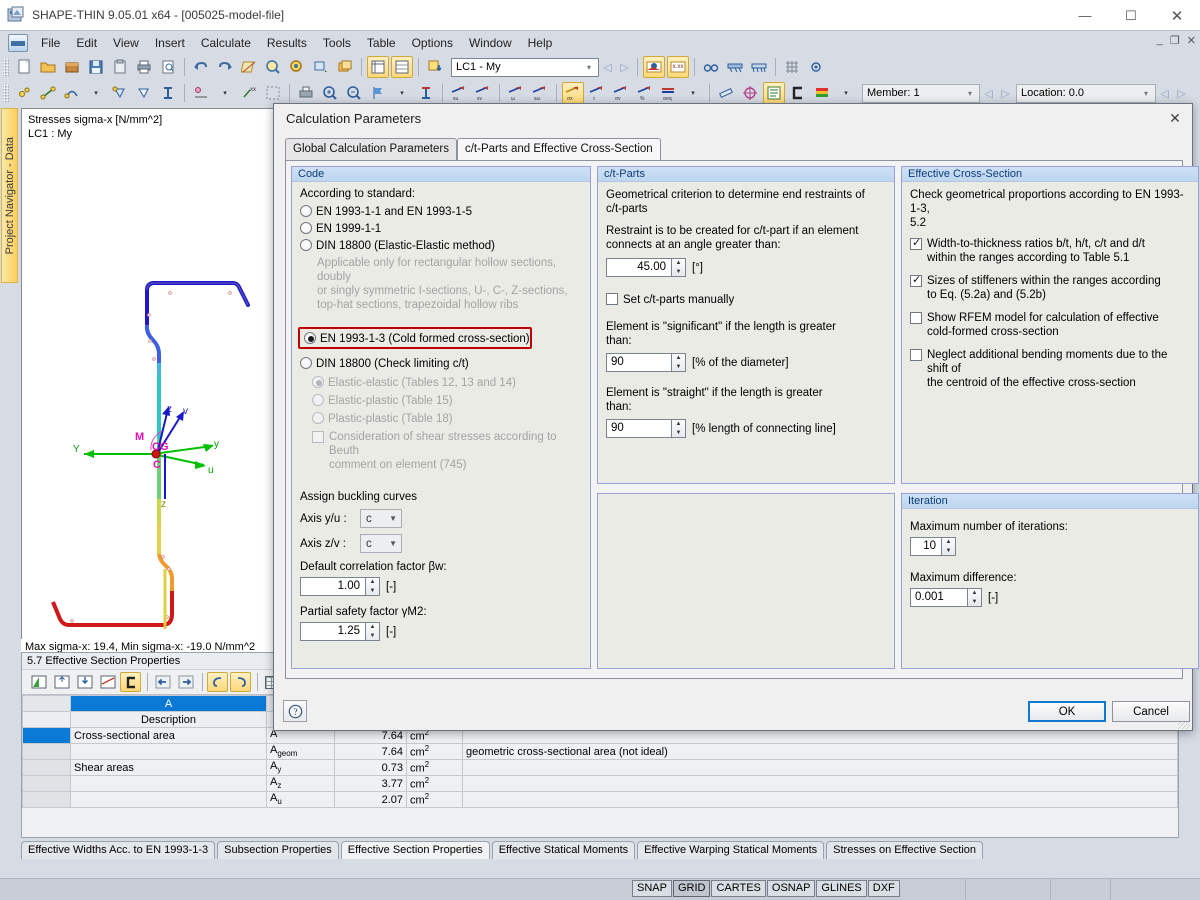 The image size is (1200, 900). I want to click on sigma-x-icon: σx, so click(573, 93).